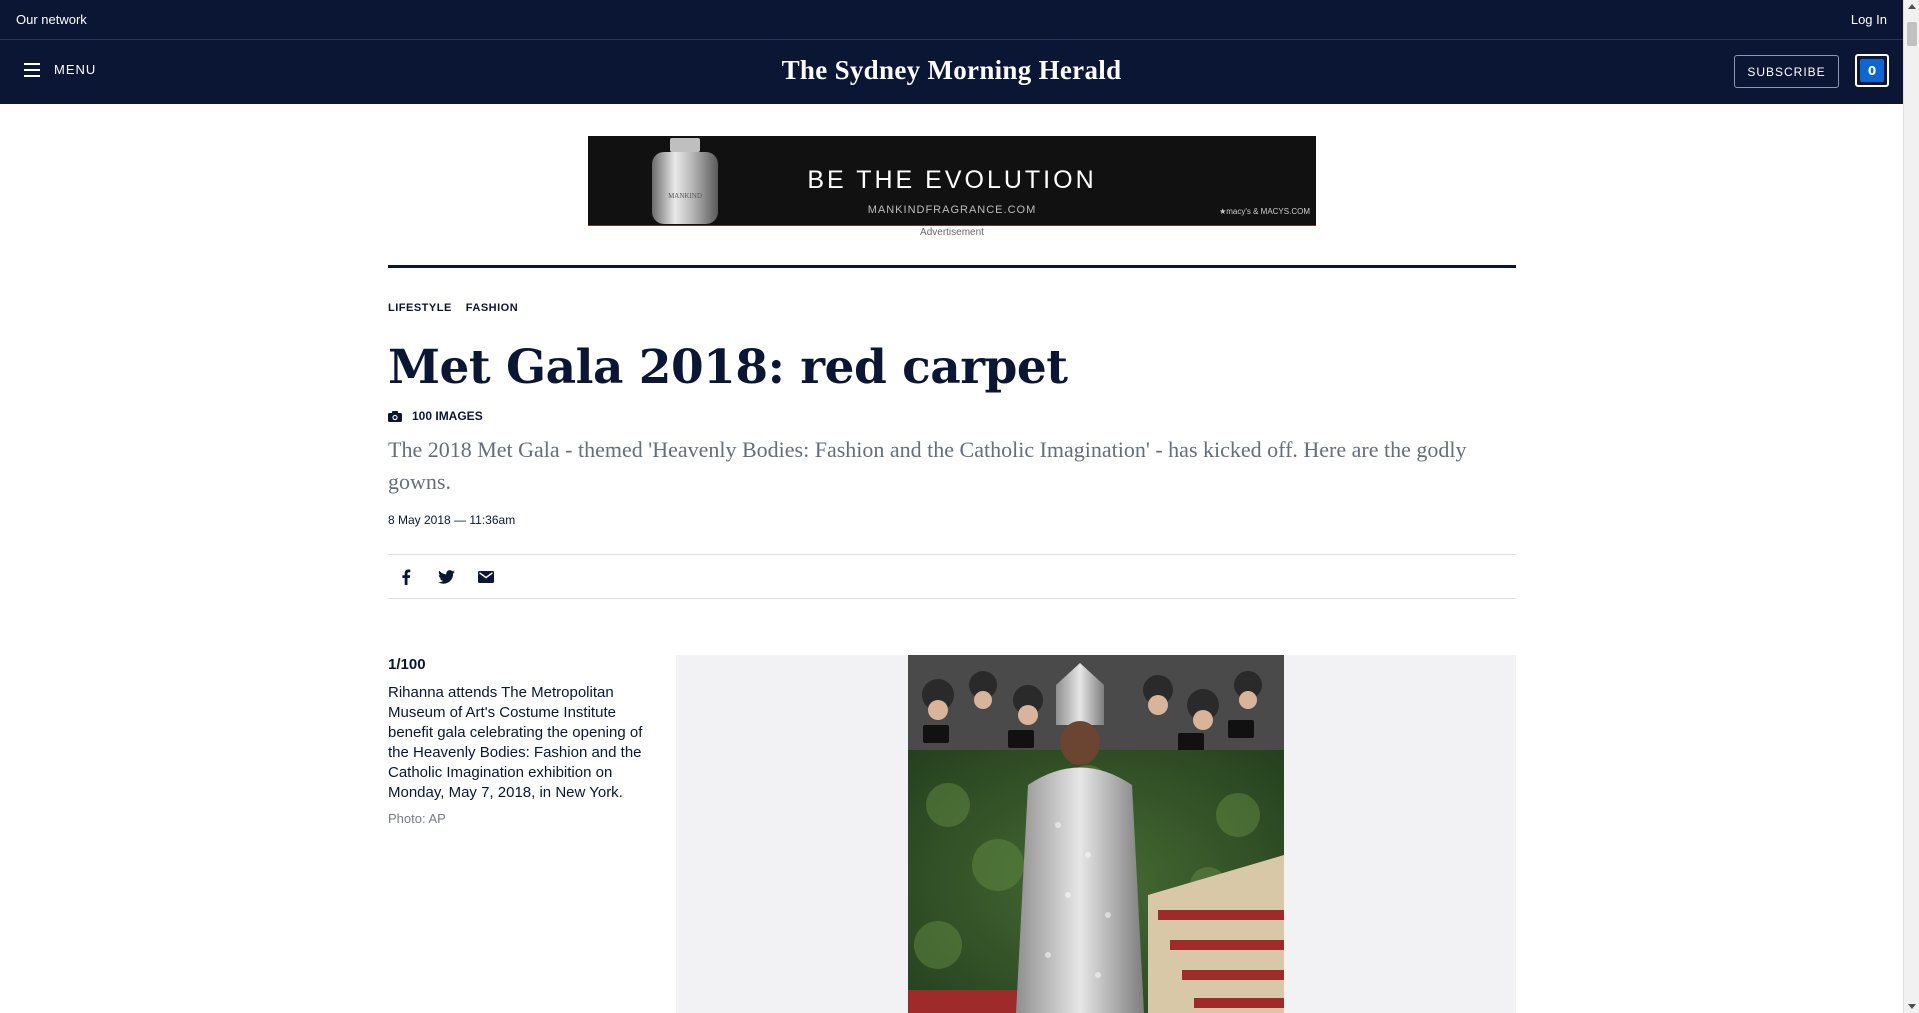 The height and width of the screenshot is (1013, 1919). I want to click on network-bar: Our network Log In, so click(951, 20).